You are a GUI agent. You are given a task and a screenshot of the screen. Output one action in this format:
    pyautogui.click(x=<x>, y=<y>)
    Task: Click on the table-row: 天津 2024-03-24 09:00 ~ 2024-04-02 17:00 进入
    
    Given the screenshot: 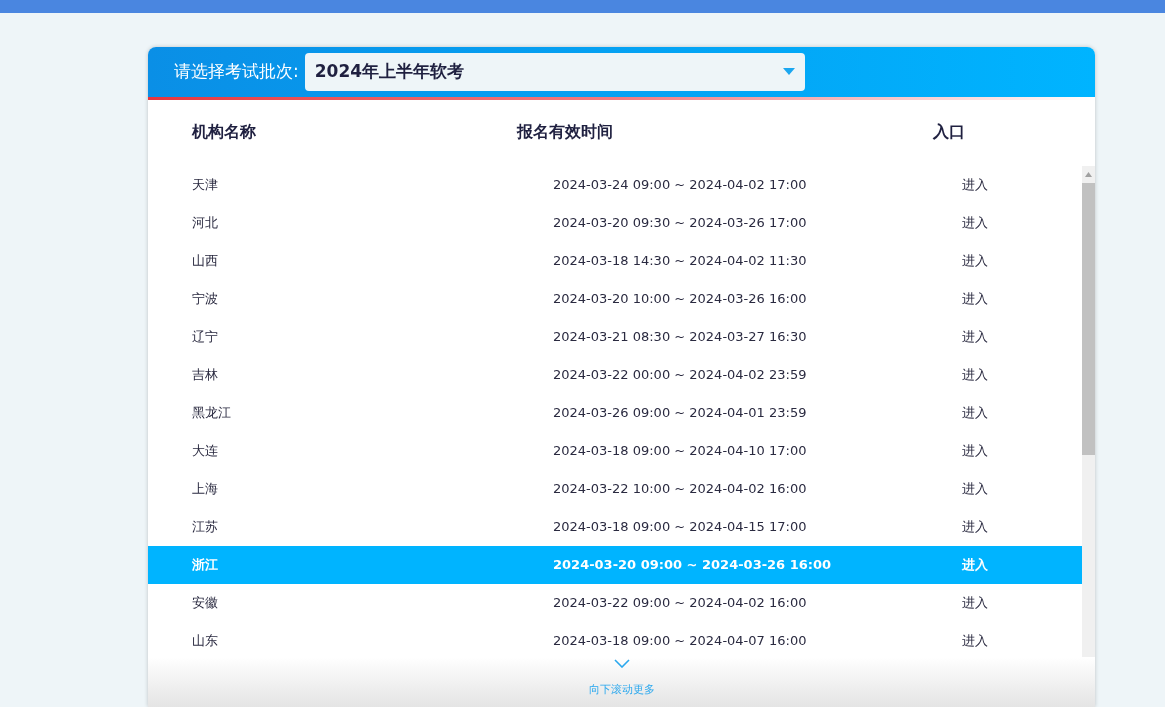 What is the action you would take?
    pyautogui.click(x=615, y=185)
    